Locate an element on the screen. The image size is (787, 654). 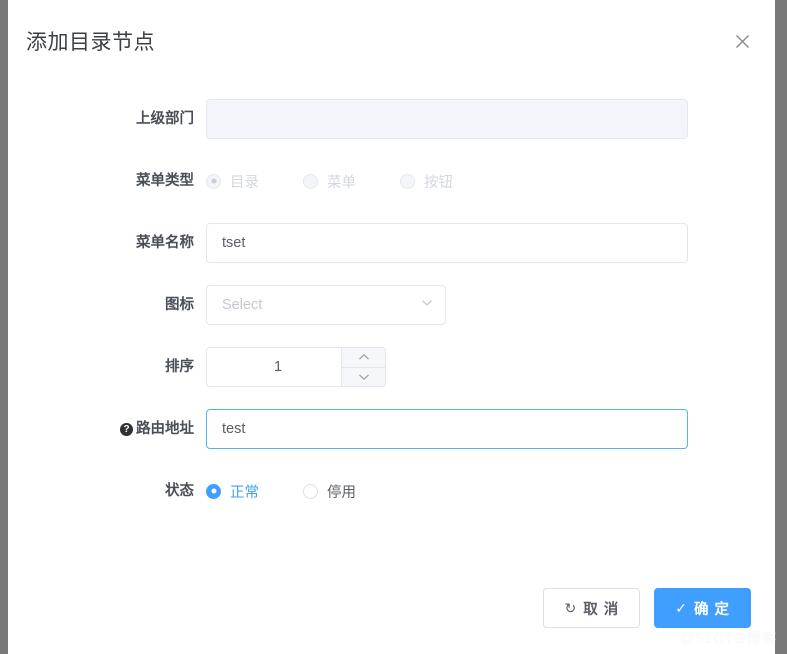
radio-status-disabled: 停用 is located at coordinates (329, 491).